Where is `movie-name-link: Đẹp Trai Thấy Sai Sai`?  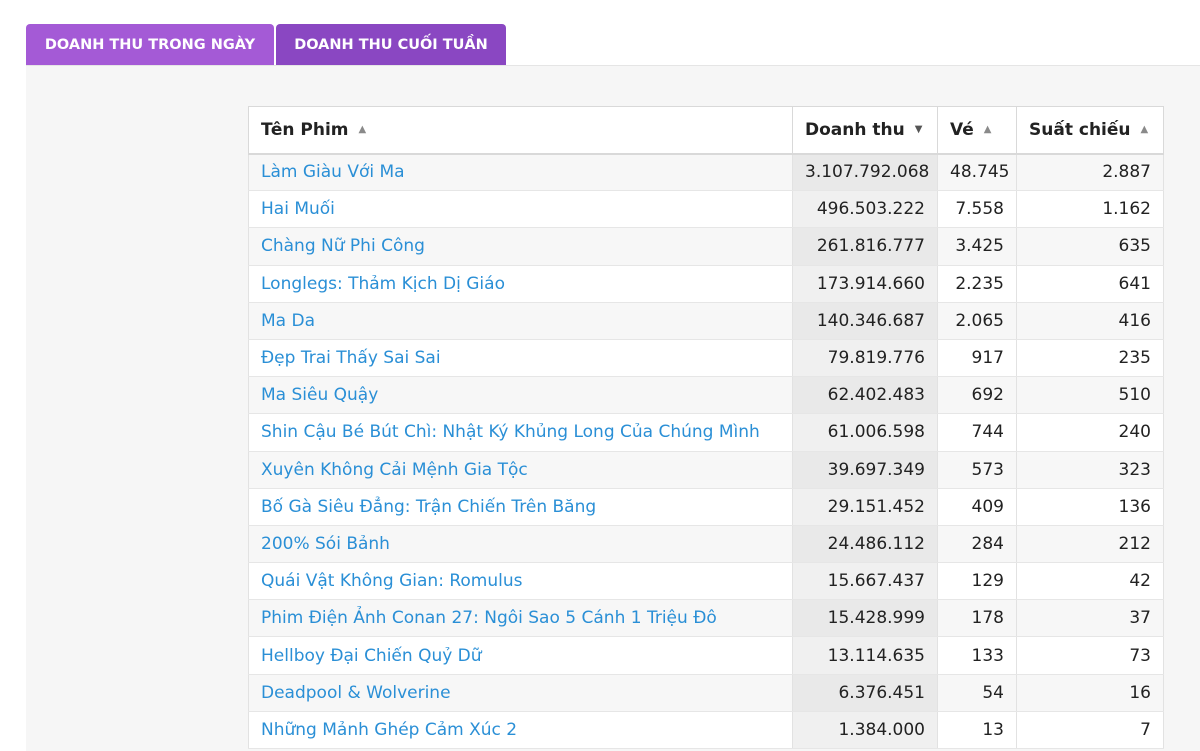 movie-name-link: Đẹp Trai Thấy Sai Sai is located at coordinates (520, 358).